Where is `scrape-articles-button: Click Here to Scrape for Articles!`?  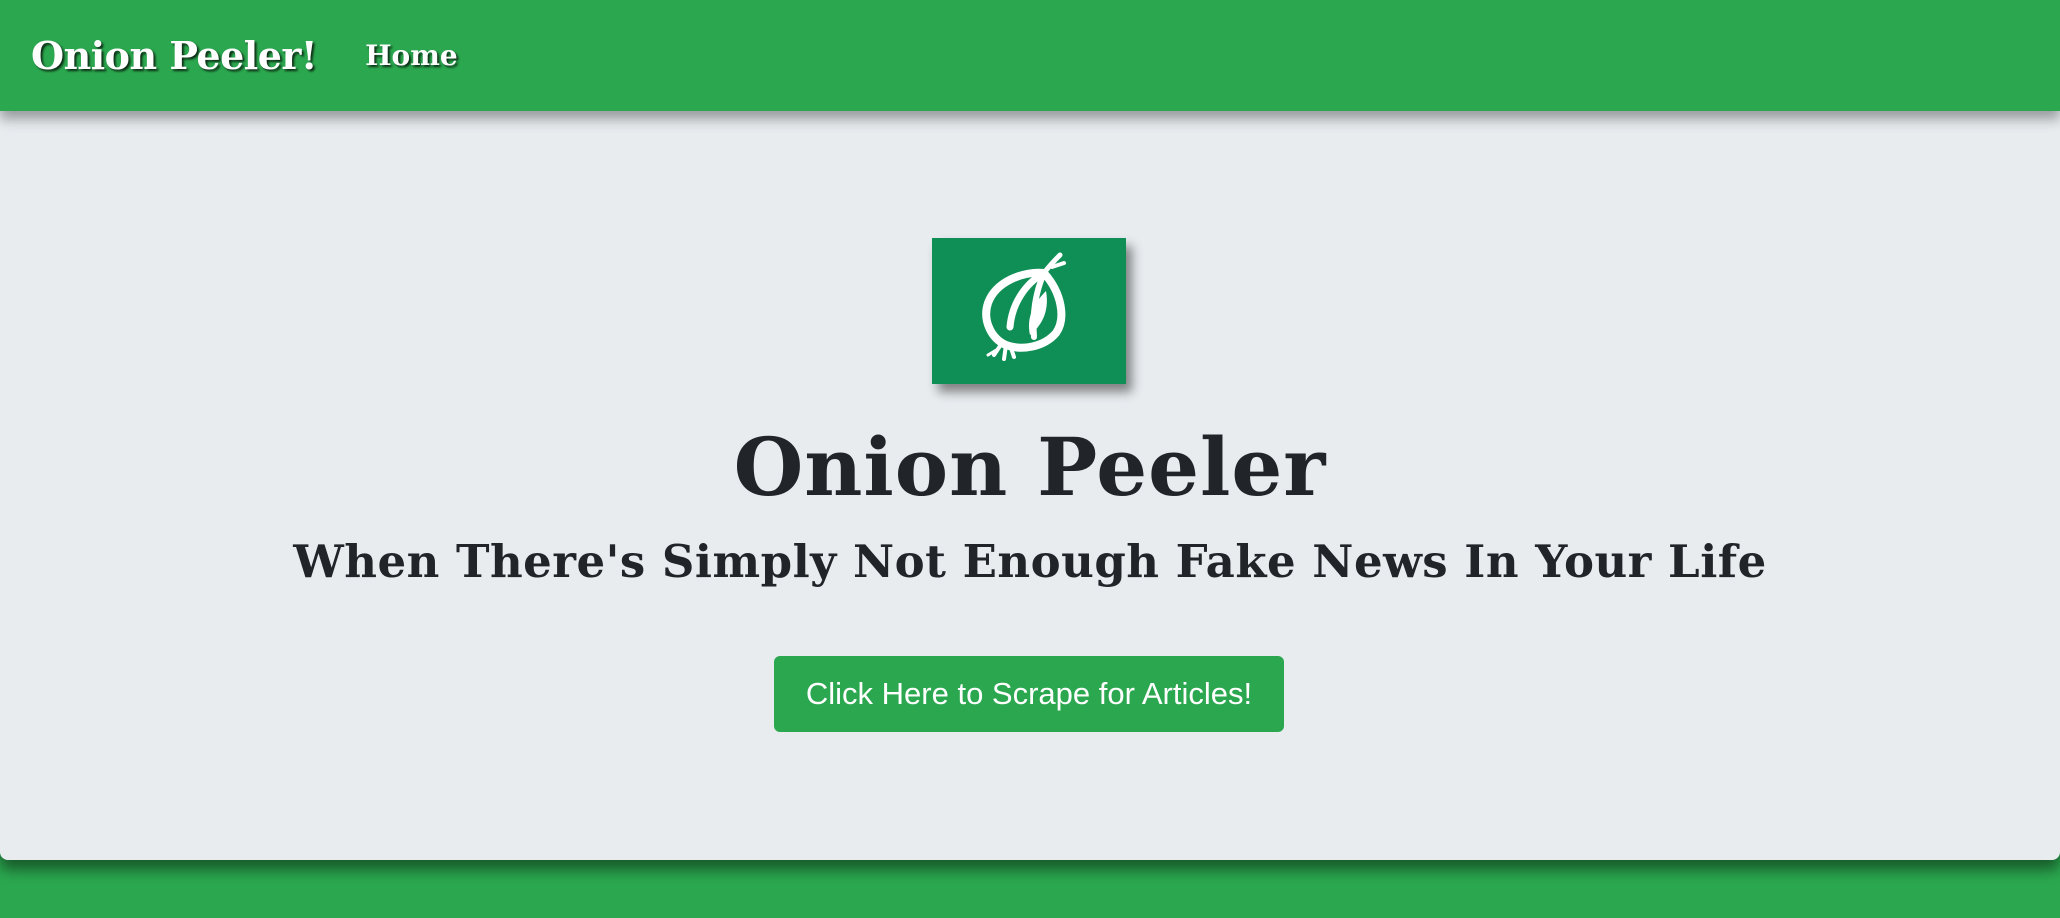
scrape-articles-button: Click Here to Scrape for Articles! is located at coordinates (1029, 694).